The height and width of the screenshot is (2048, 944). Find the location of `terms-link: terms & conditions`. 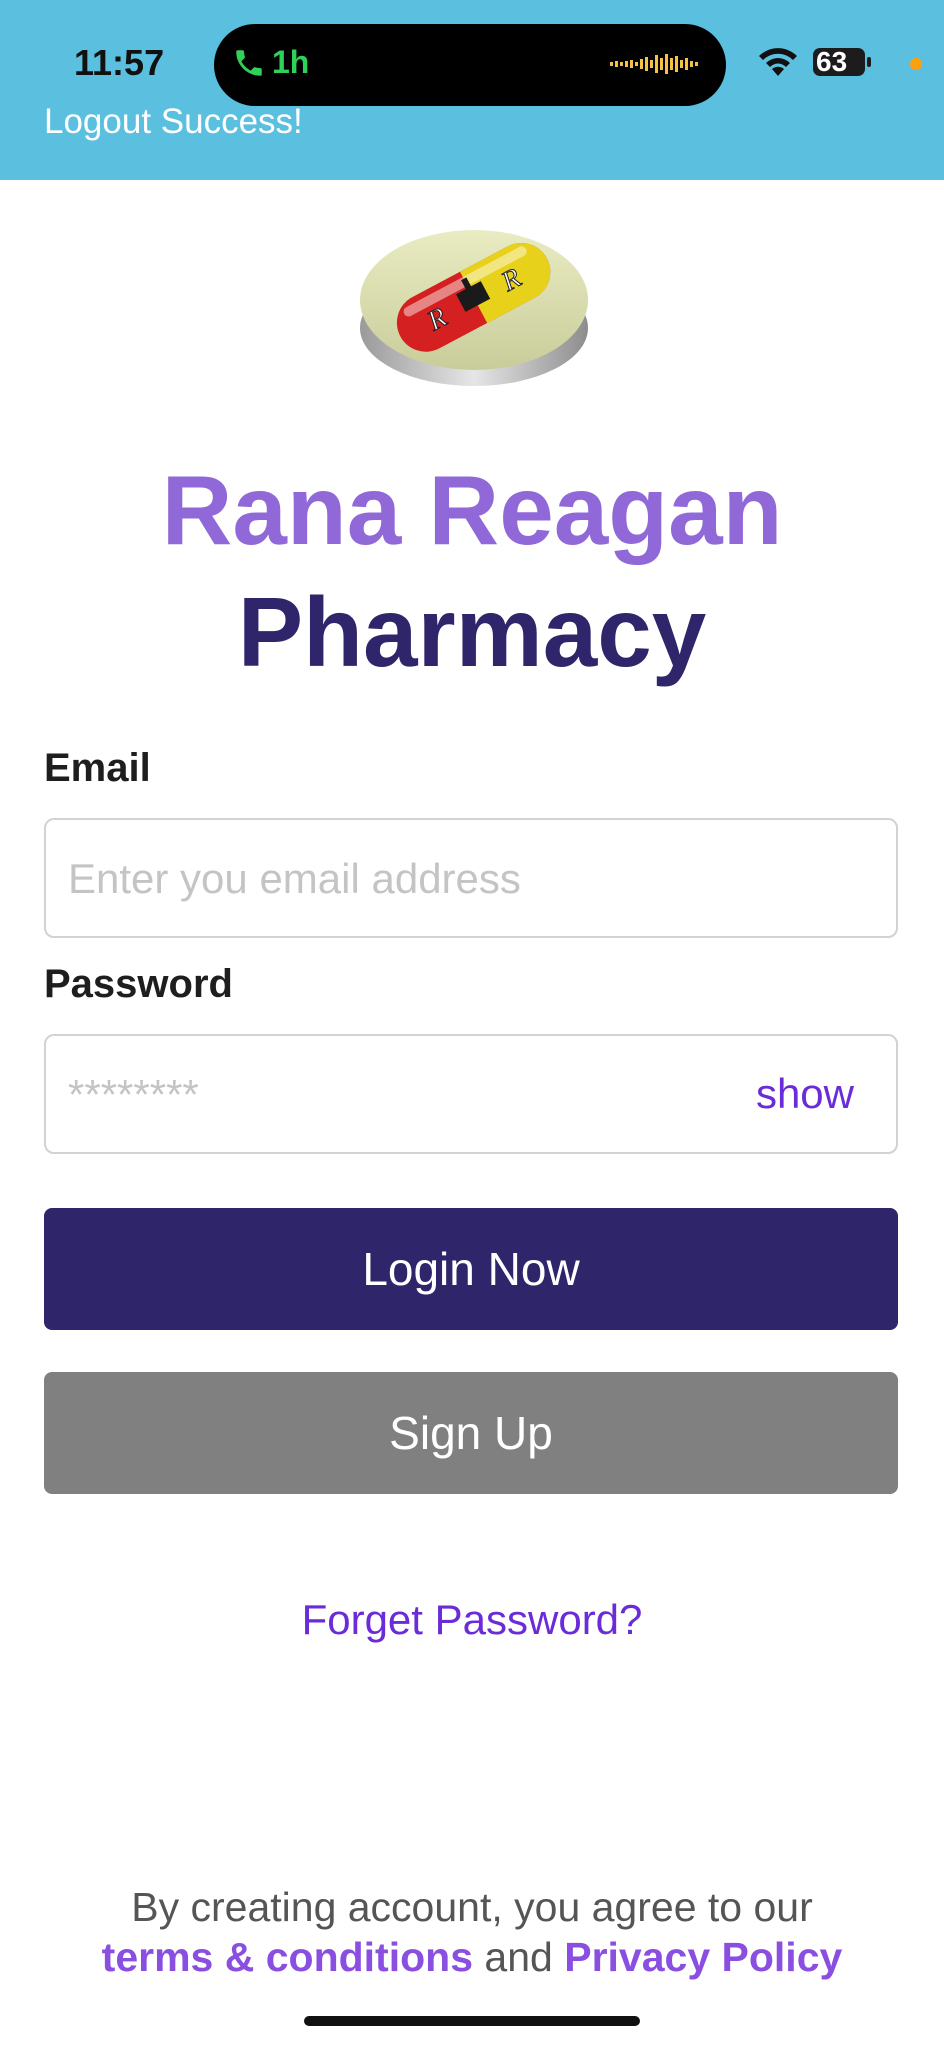

terms-link: terms & conditions is located at coordinates (287, 1957).